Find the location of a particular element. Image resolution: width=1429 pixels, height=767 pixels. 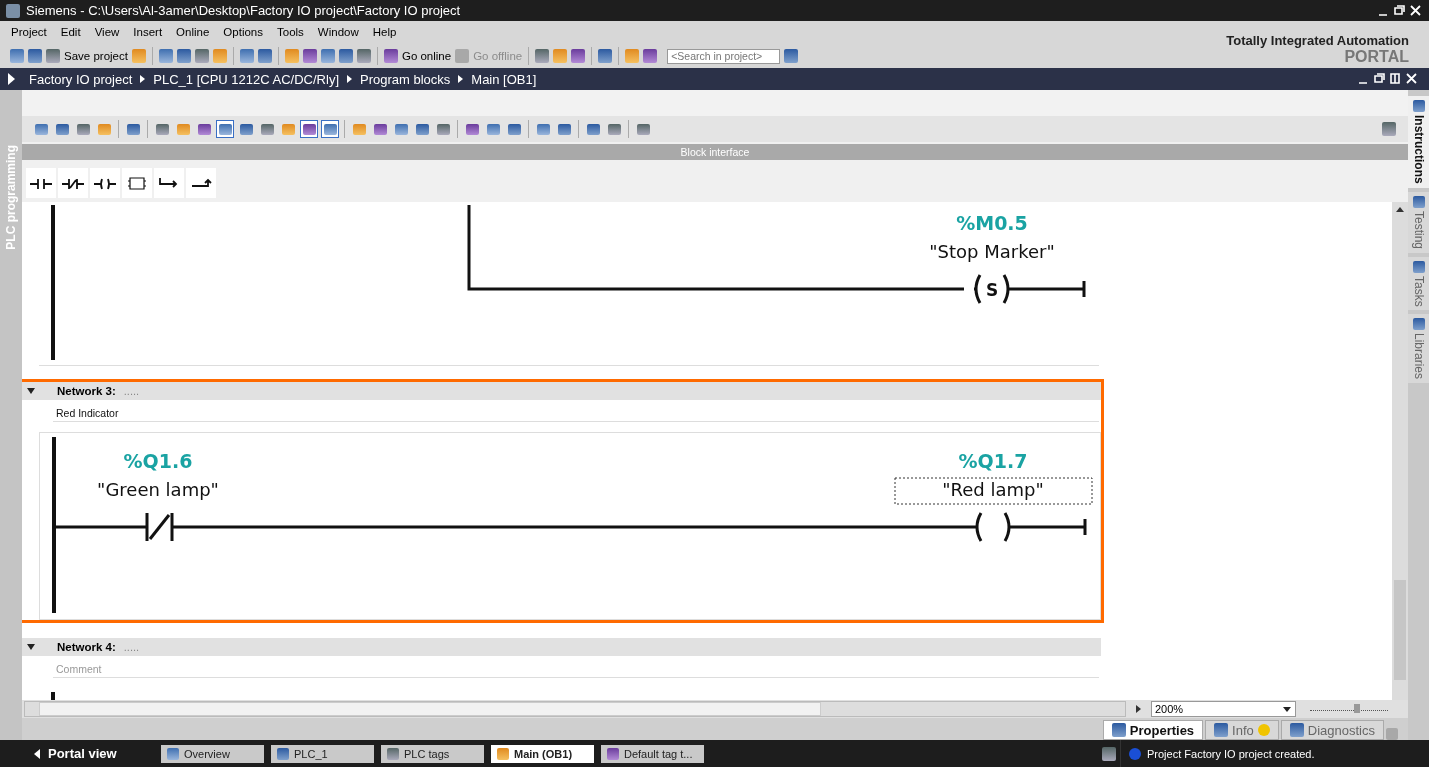

contact-icon is located at coordinates (41, 183).